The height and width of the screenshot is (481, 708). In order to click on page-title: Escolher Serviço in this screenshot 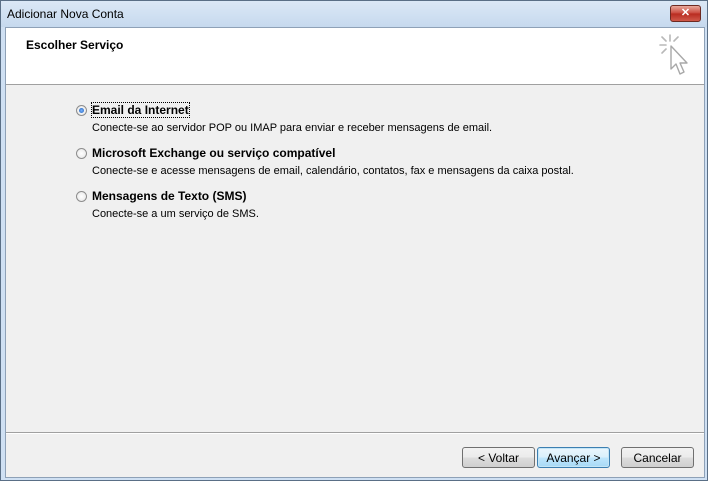, I will do `click(75, 45)`.